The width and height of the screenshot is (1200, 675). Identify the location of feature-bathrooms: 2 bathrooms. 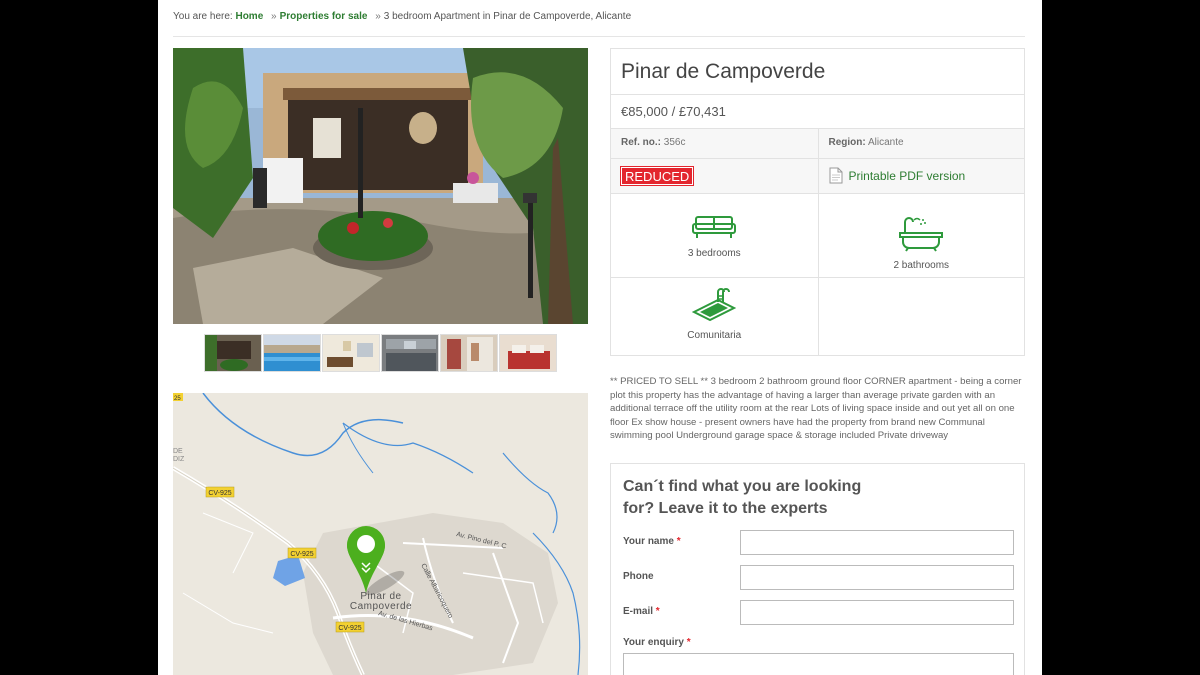
(921, 235).